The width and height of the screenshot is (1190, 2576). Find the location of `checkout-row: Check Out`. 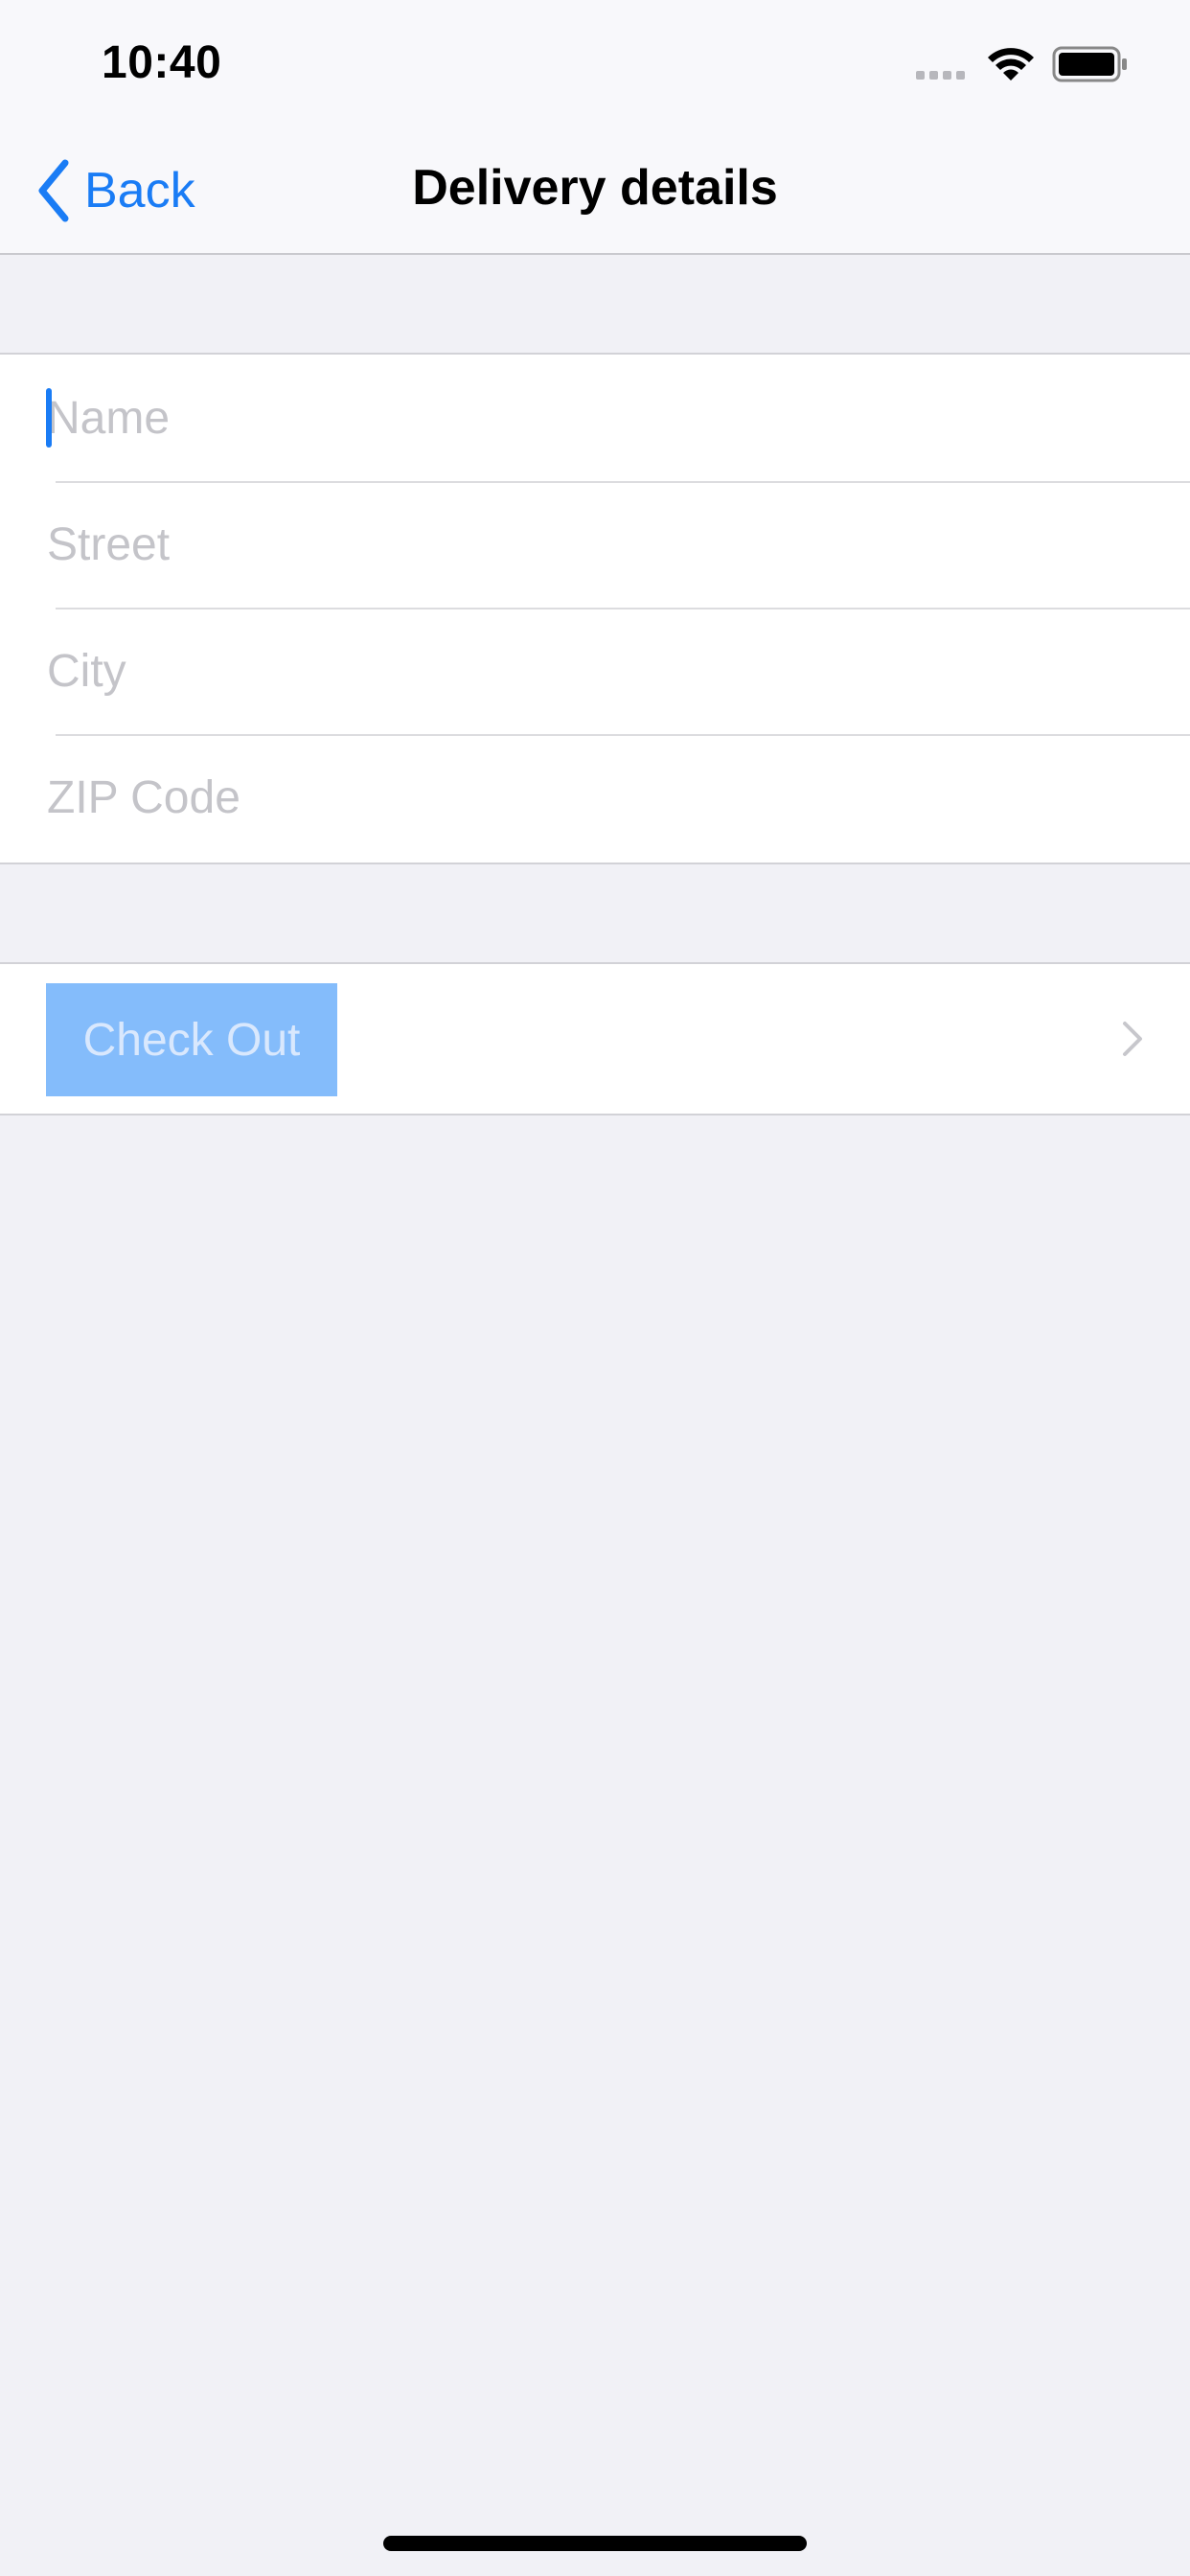

checkout-row: Check Out is located at coordinates (595, 1039).